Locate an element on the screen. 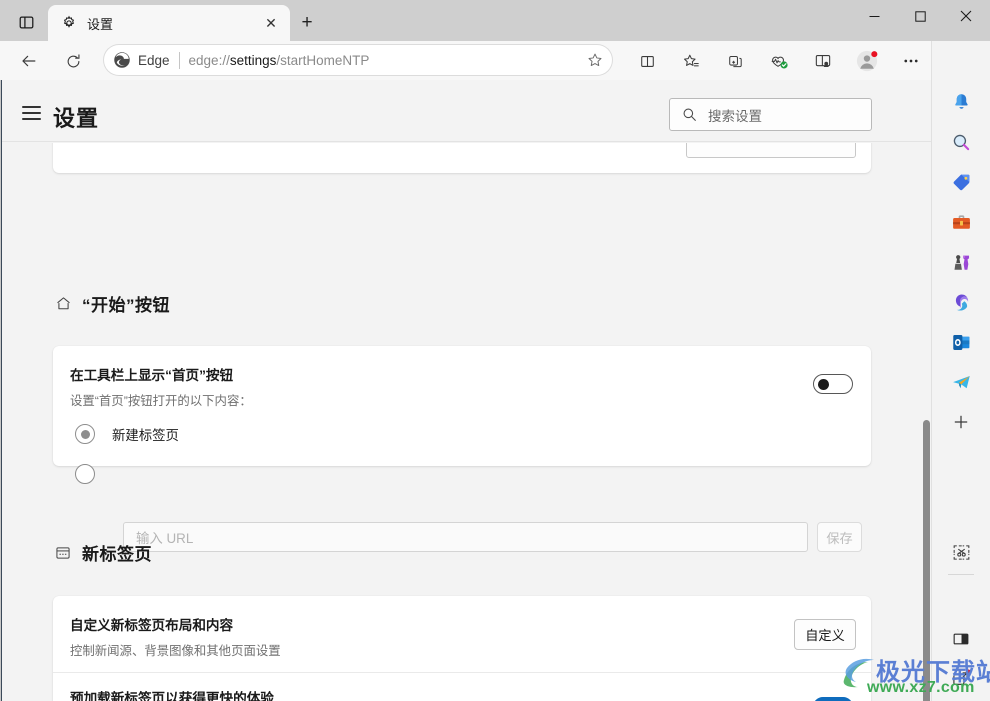 The image size is (990, 701). radio-option-custom-url is located at coordinates (85, 474).